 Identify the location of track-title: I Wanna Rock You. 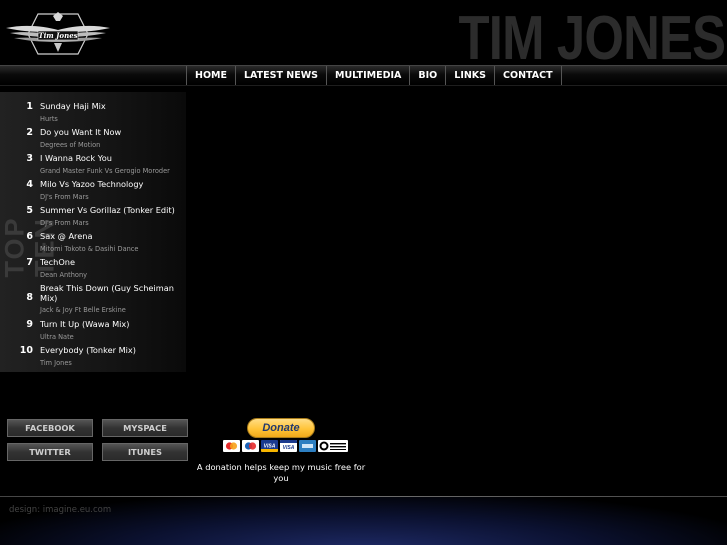
(112, 158).